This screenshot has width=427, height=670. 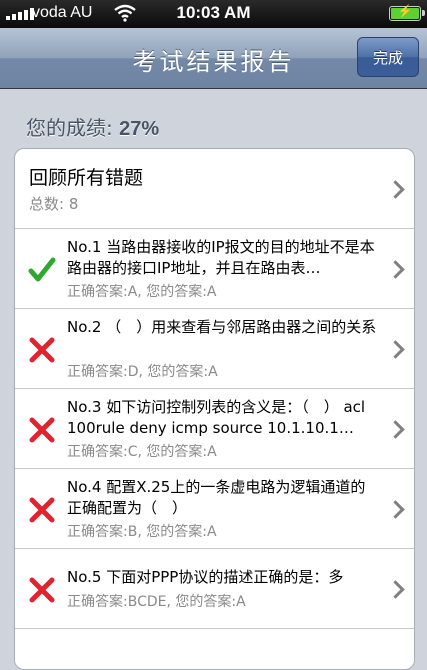 I want to click on score-summary: 您的成绩: 27%, so click(x=92, y=126).